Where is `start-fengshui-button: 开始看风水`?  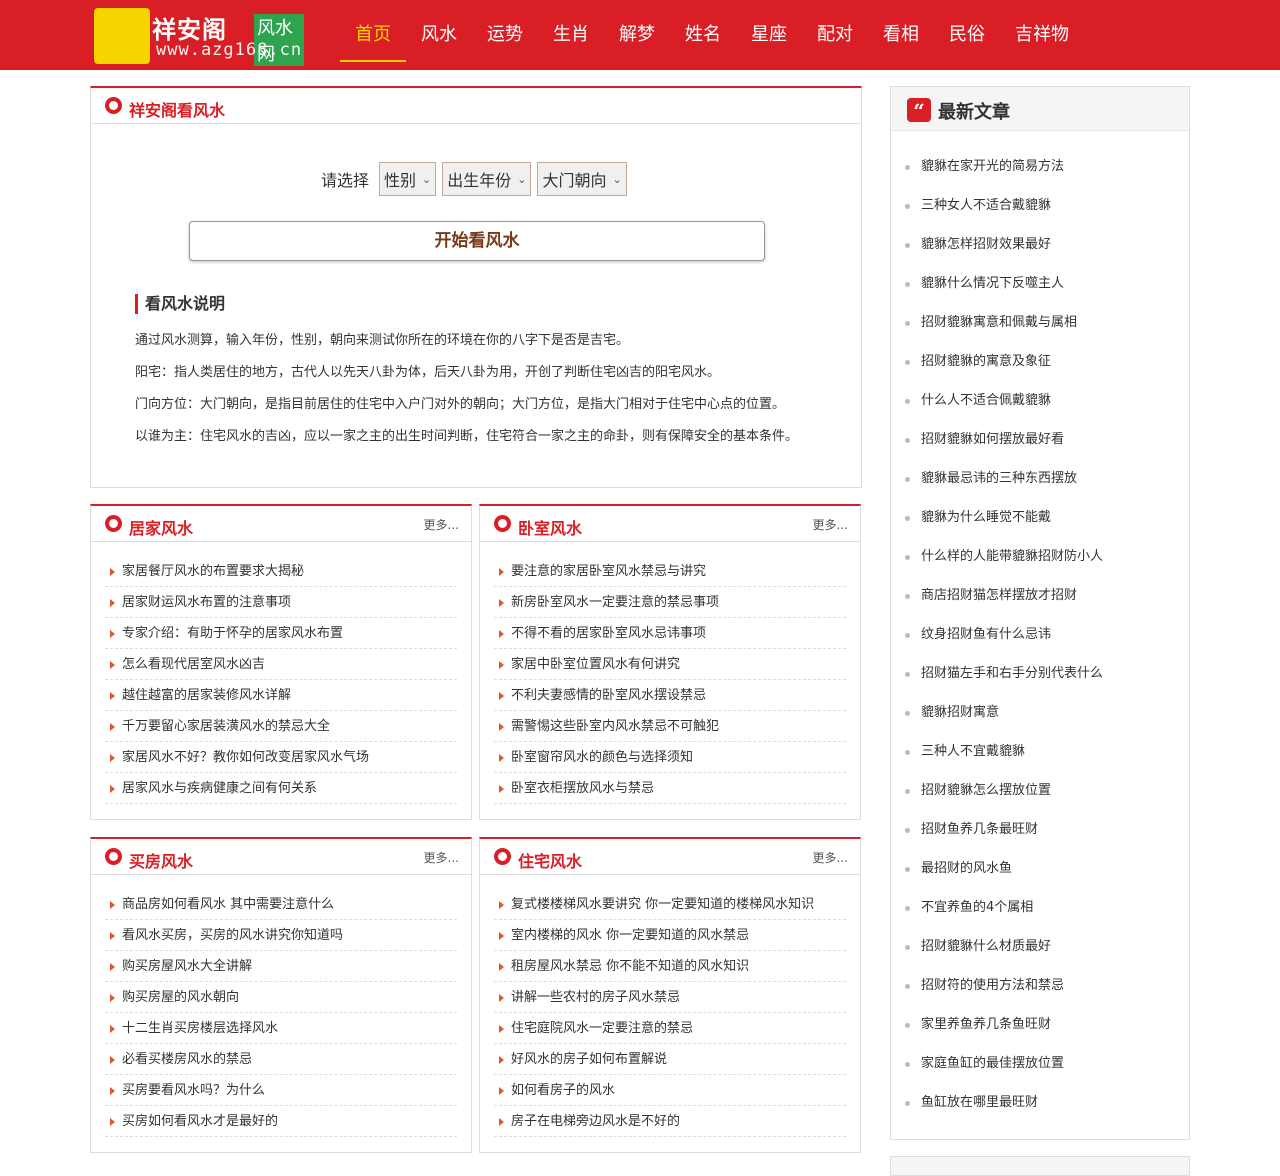 start-fengshui-button: 开始看风水 is located at coordinates (477, 241).